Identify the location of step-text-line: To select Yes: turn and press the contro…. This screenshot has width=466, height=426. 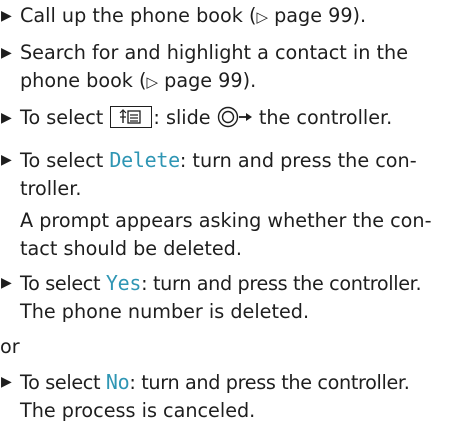
(243, 283).